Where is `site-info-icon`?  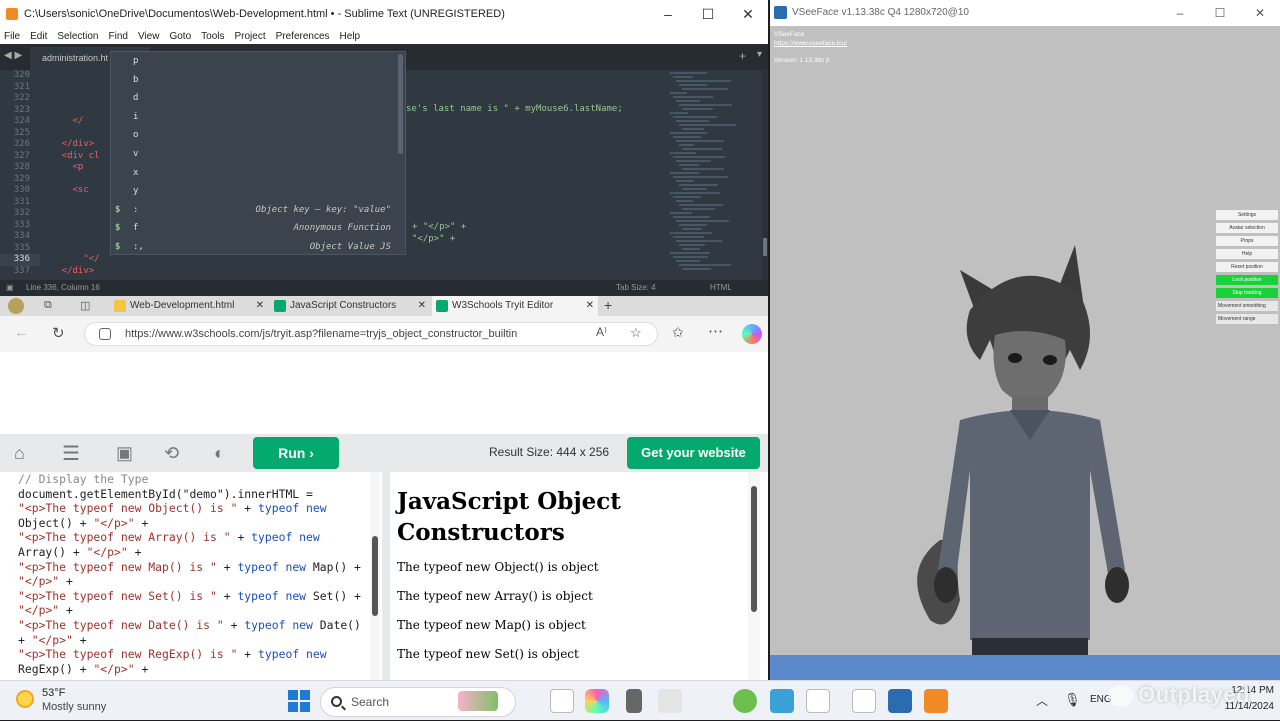 site-info-icon is located at coordinates (105, 334).